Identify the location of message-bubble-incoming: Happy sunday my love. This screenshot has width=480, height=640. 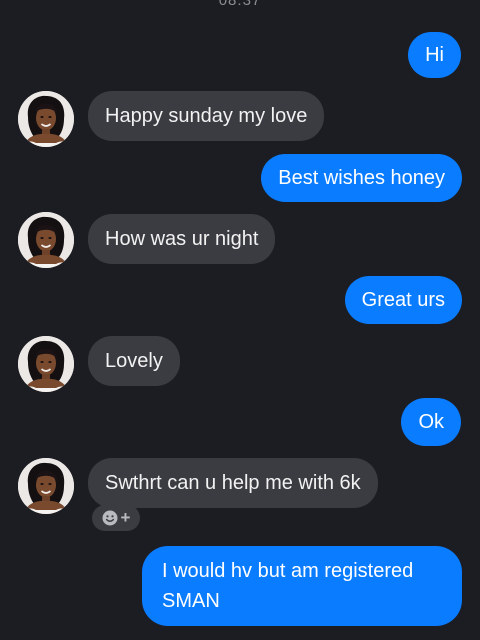
(206, 116).